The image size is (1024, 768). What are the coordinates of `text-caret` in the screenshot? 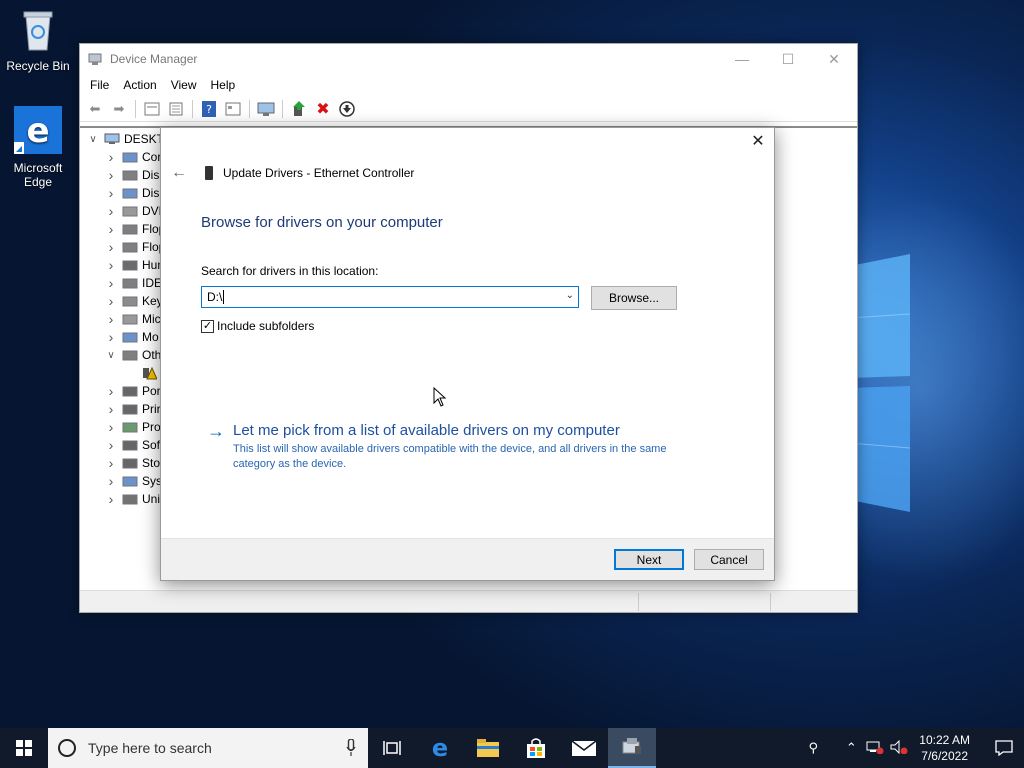 It's located at (224, 297).